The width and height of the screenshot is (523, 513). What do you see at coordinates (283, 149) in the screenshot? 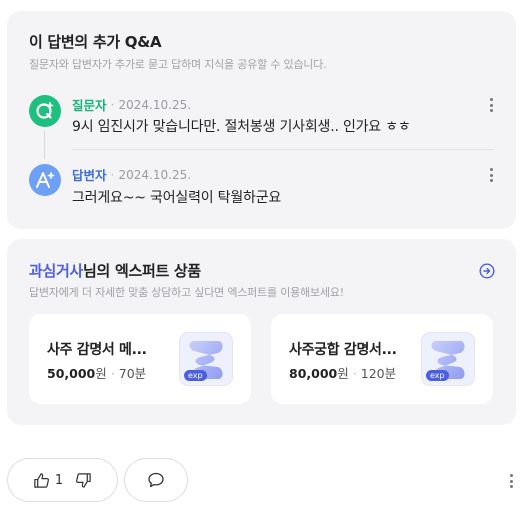
I see `qa-divider` at bounding box center [283, 149].